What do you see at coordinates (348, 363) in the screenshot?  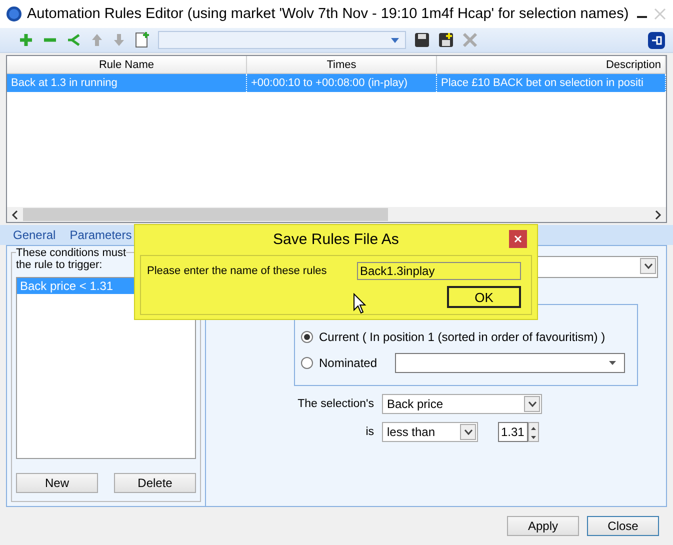 I see `radio-label: Nominated` at bounding box center [348, 363].